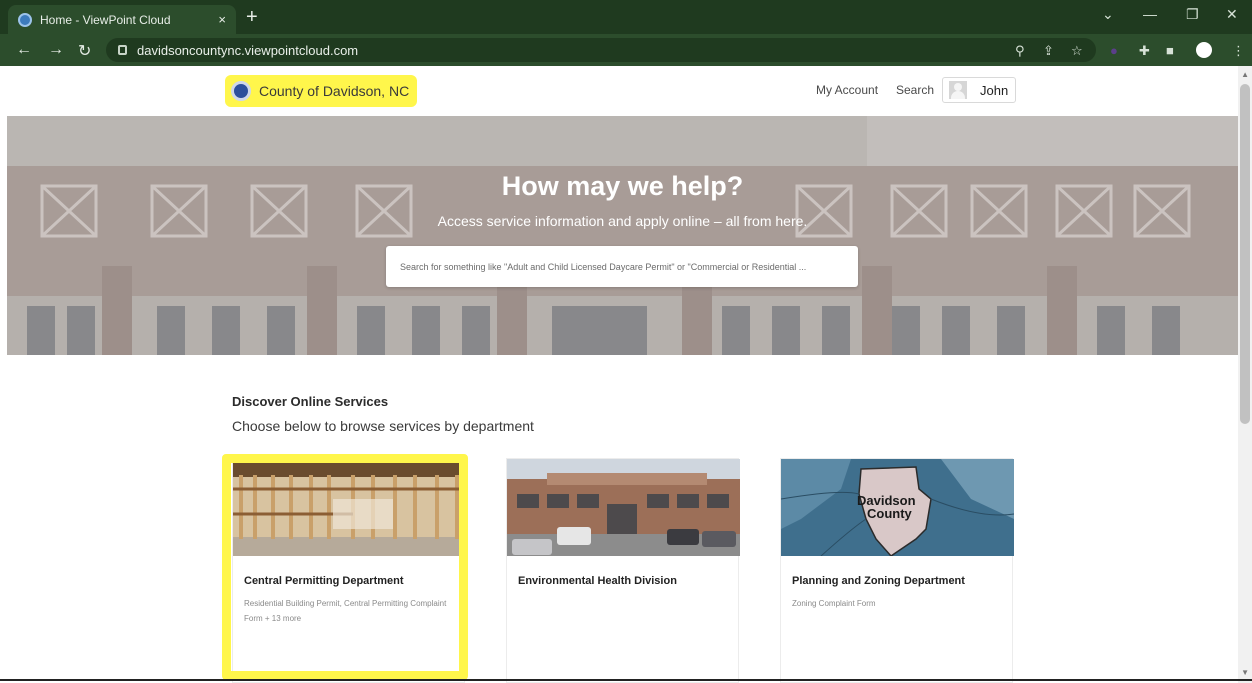 This screenshot has width=1252, height=683. I want to click on search-link: Search, so click(915, 90).